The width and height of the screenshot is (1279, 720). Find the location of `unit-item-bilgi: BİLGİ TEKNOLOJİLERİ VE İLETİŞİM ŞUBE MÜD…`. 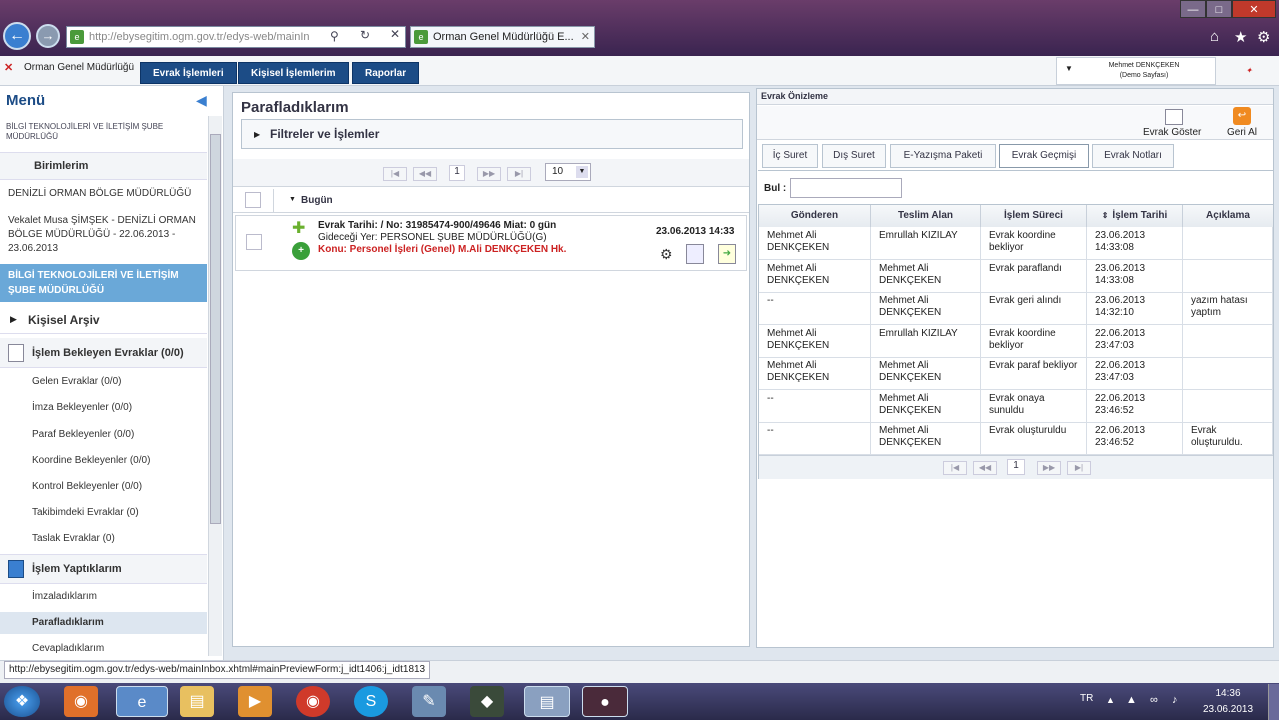

unit-item-bilgi: BİLGİ TEKNOLOJİLERİ VE İLETİŞİM ŞUBE MÜD… is located at coordinates (103, 283).